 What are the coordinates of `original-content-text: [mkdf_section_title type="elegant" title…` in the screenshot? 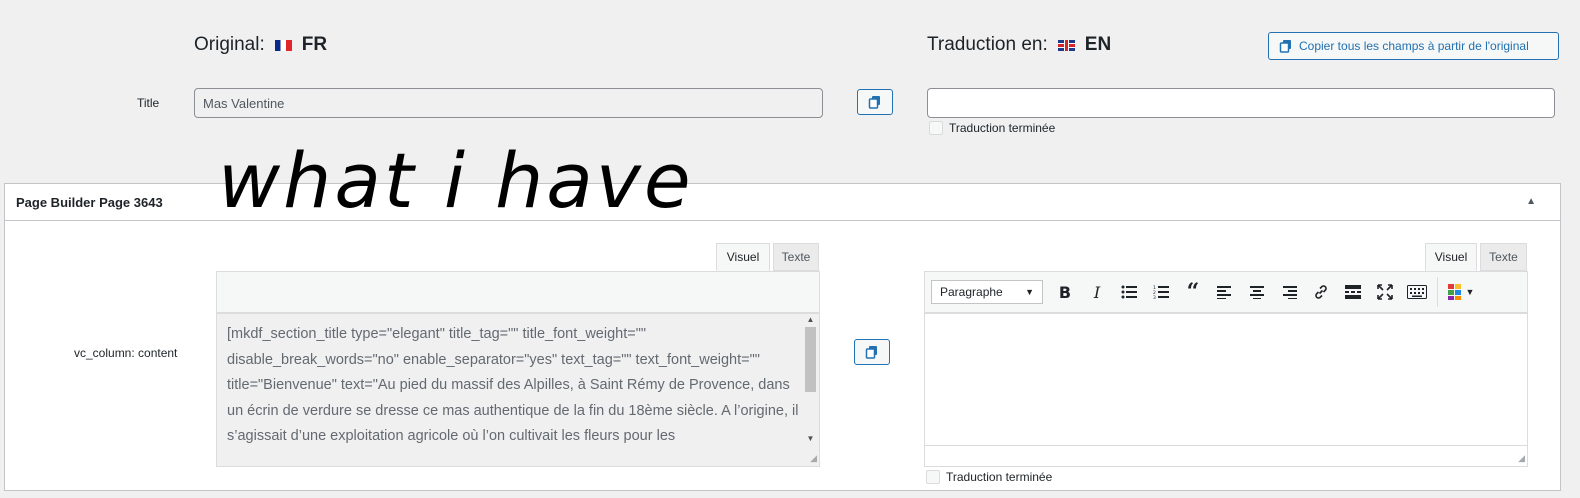 It's located at (513, 385).